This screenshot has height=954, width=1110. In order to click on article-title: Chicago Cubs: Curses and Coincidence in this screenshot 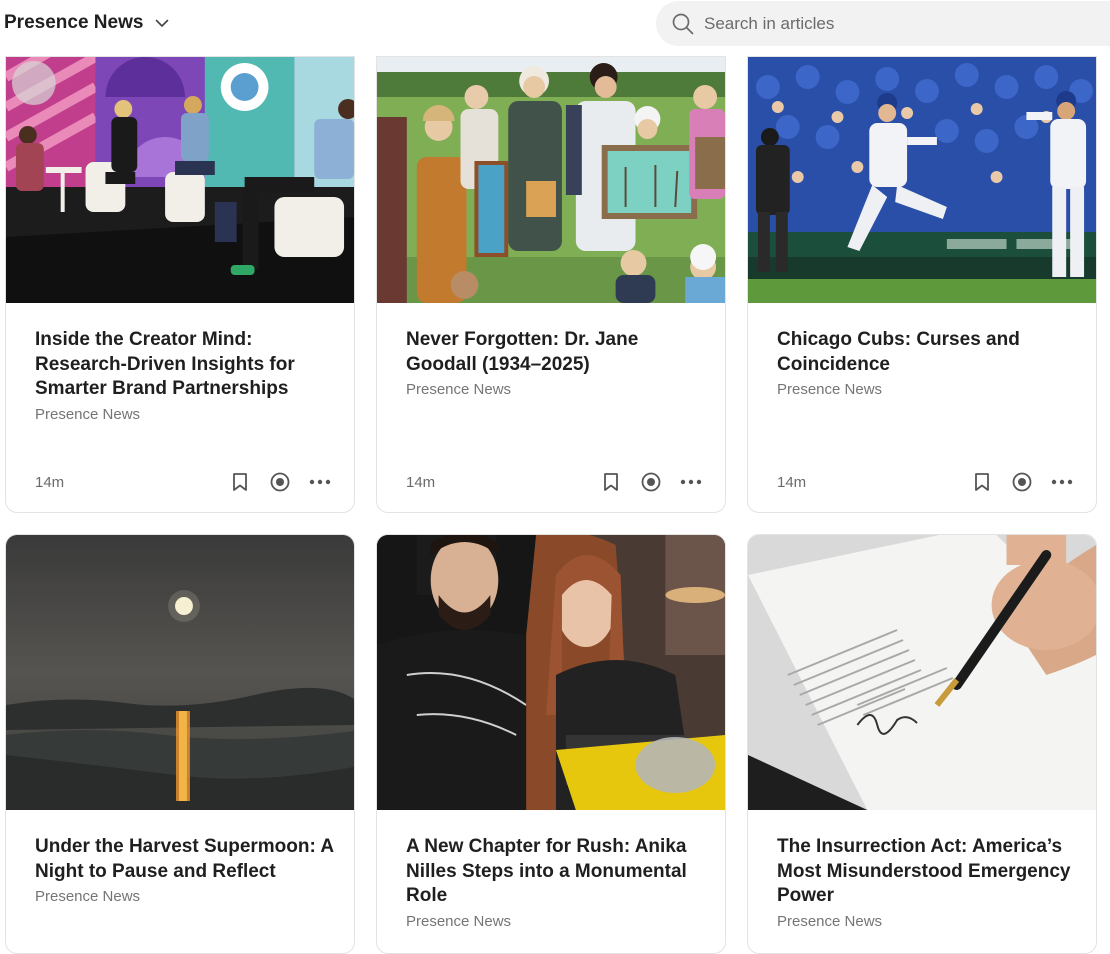, I will do `click(927, 352)`.